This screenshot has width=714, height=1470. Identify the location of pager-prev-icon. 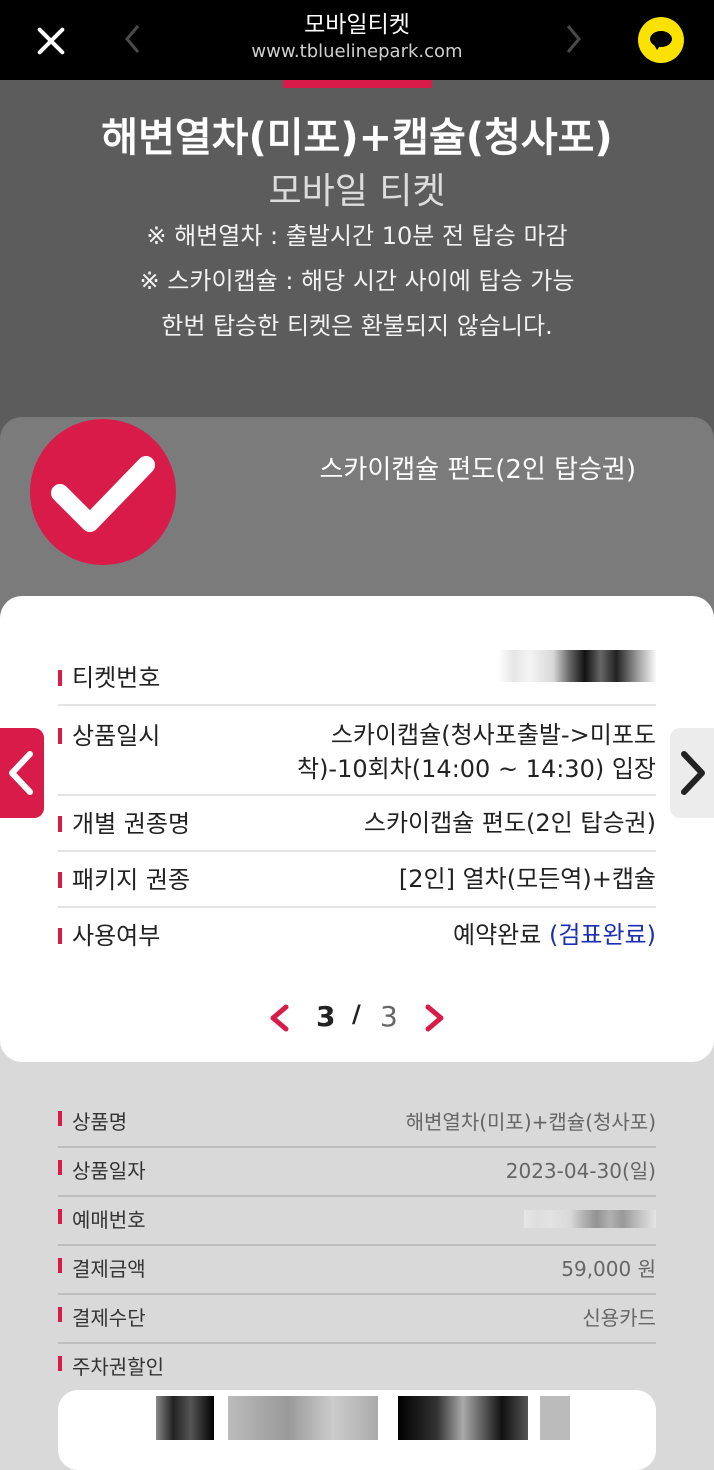
(279, 1020).